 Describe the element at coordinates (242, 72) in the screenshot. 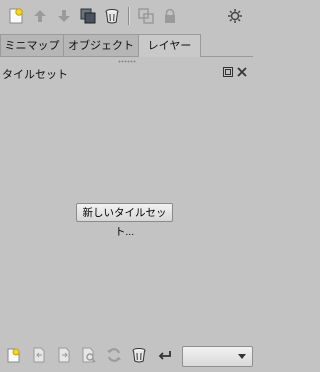

I see `close-panel-icon` at that location.